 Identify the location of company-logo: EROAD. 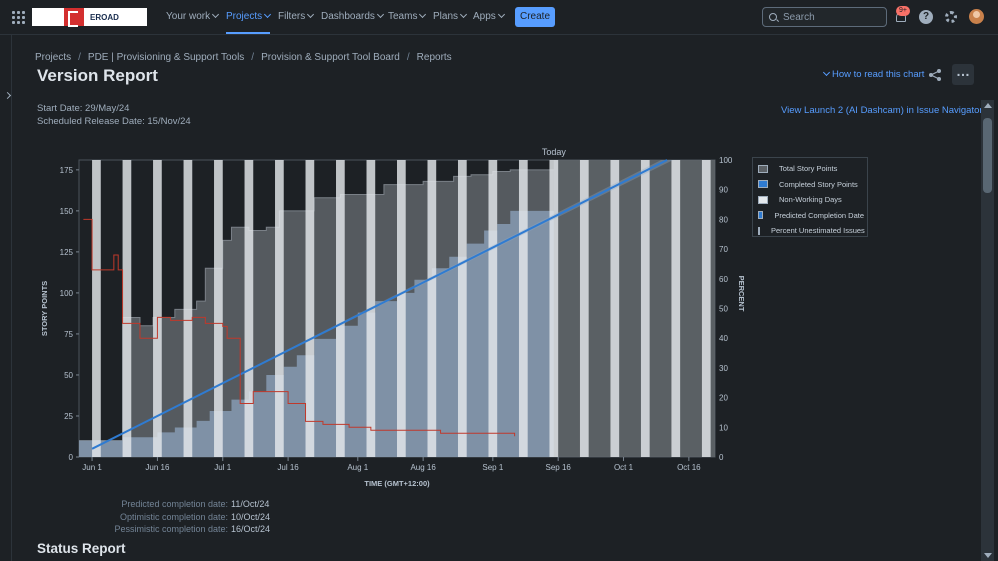
(89, 17).